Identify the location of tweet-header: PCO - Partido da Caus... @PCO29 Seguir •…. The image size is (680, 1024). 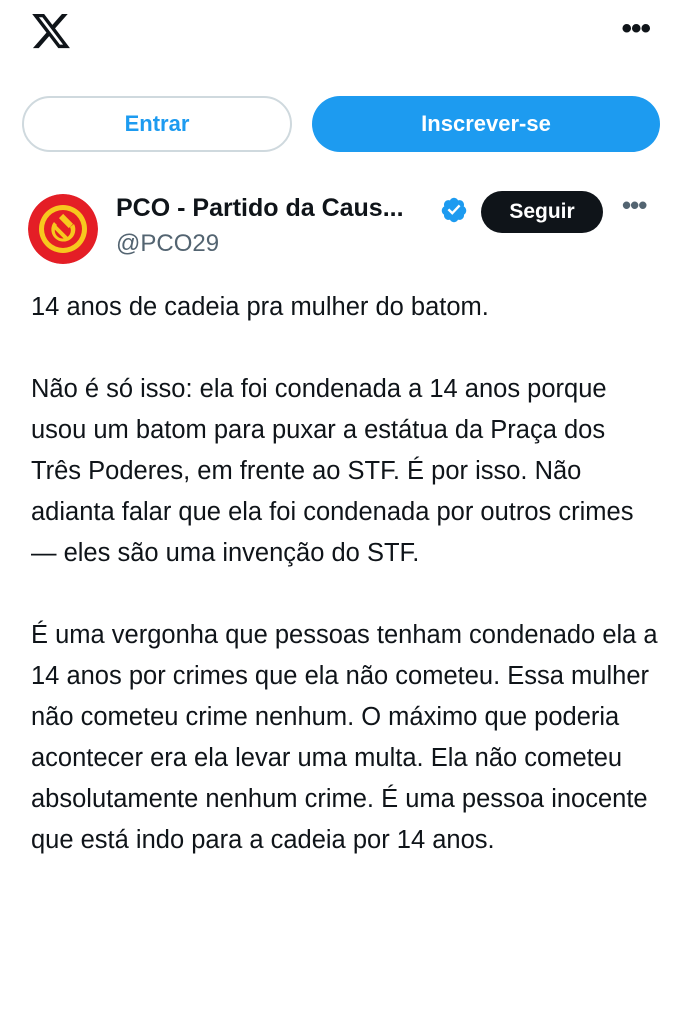
(340, 225).